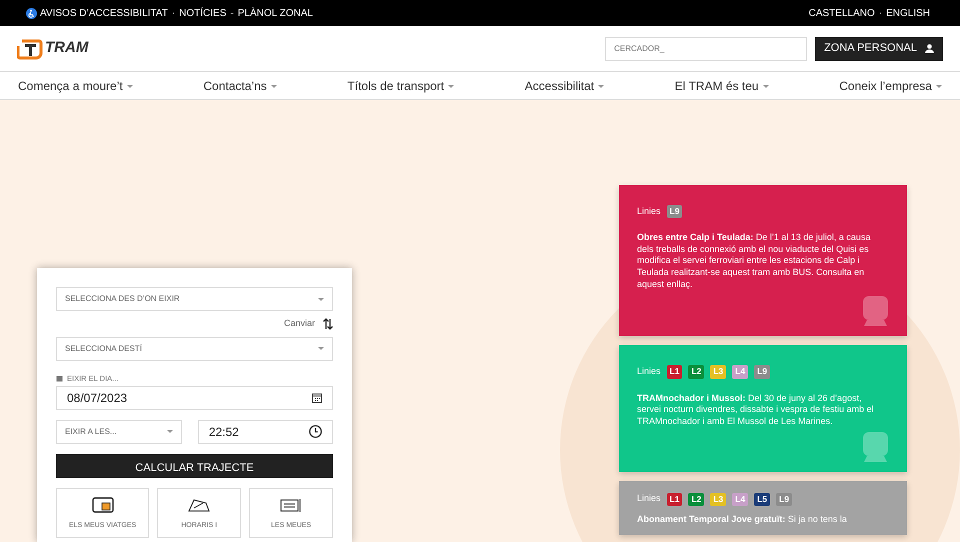  I want to click on top-bar-link: ENGLISH, so click(908, 13).